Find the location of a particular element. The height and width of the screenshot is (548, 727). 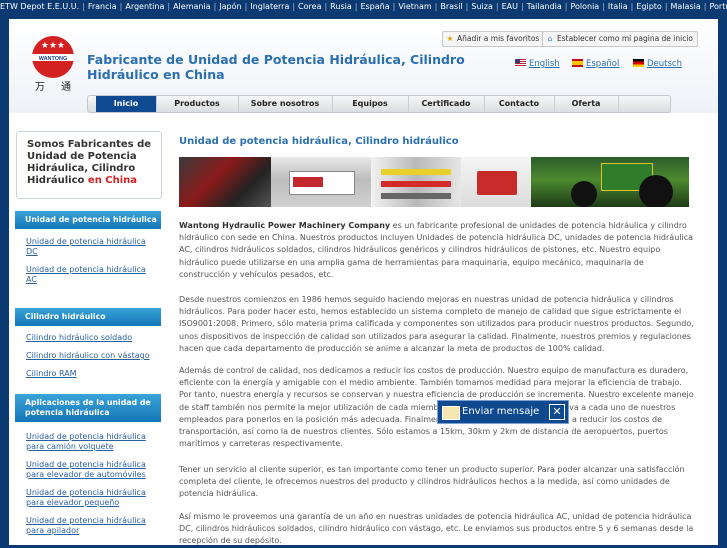

country-link: Japón is located at coordinates (230, 6).